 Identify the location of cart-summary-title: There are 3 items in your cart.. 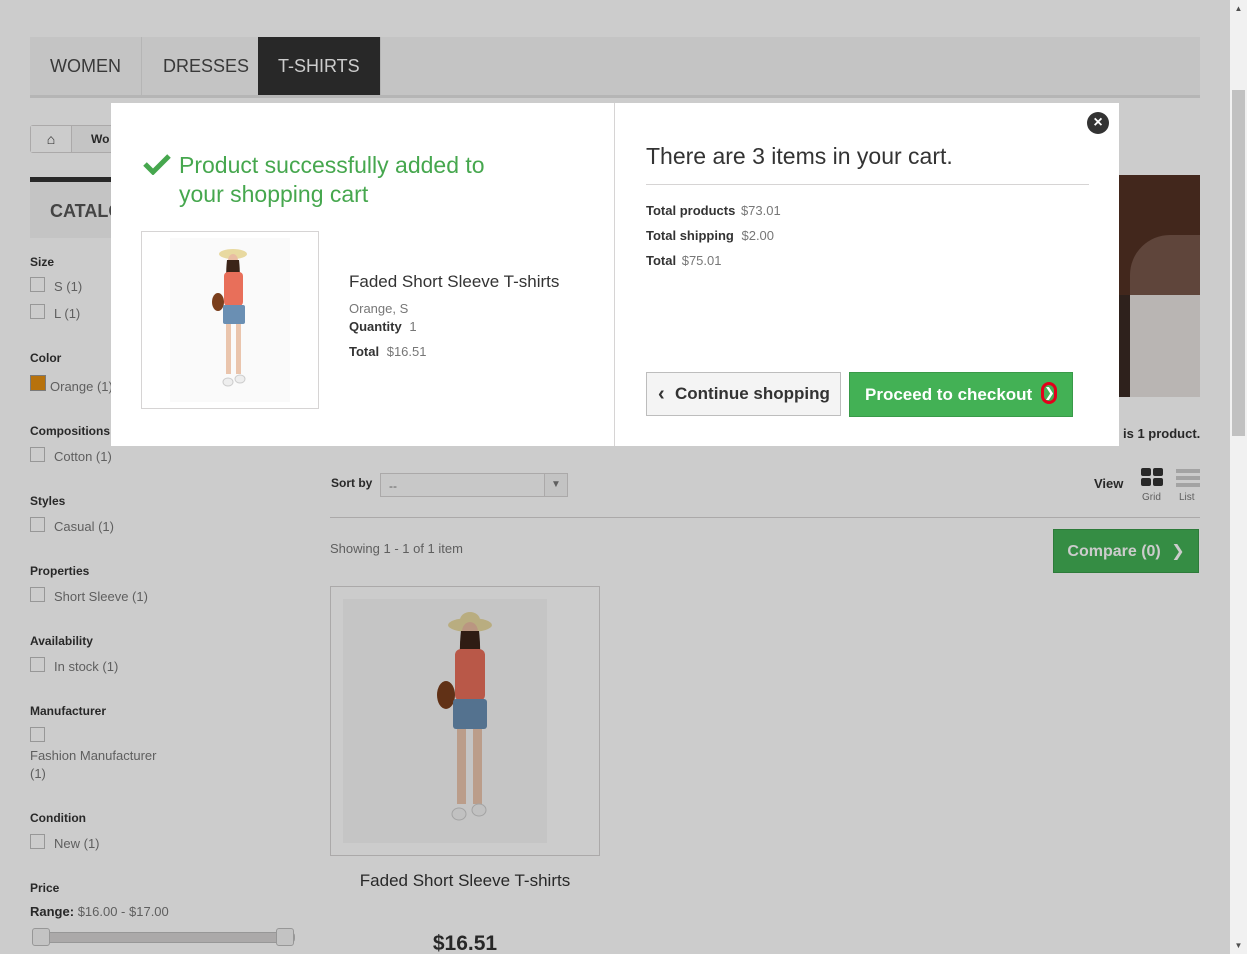
(799, 156).